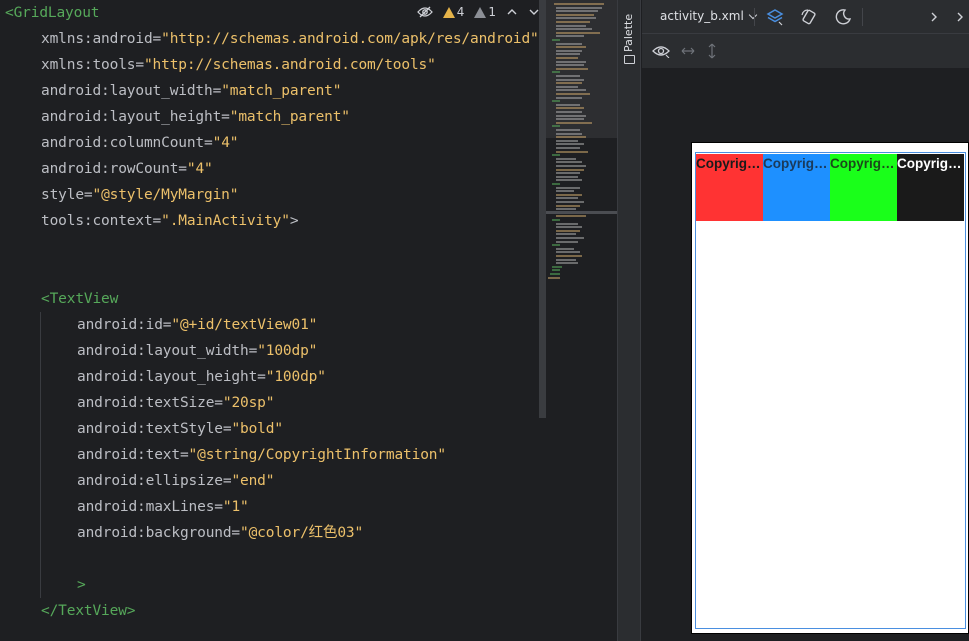 The height and width of the screenshot is (641, 969). Describe the element at coordinates (197, 325) in the screenshot. I see `code-line: android:id="@+id/textView01"` at that location.